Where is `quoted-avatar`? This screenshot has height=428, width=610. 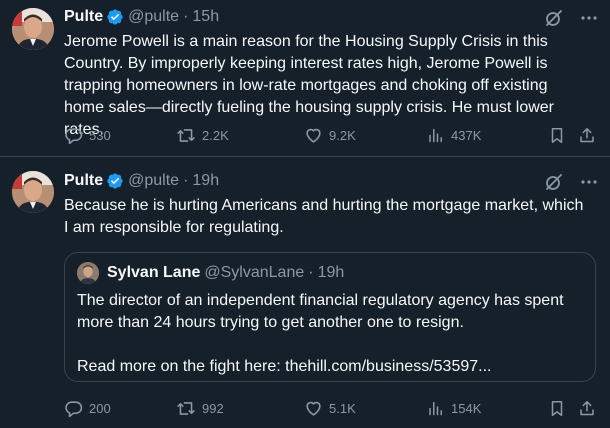 quoted-avatar is located at coordinates (88, 273).